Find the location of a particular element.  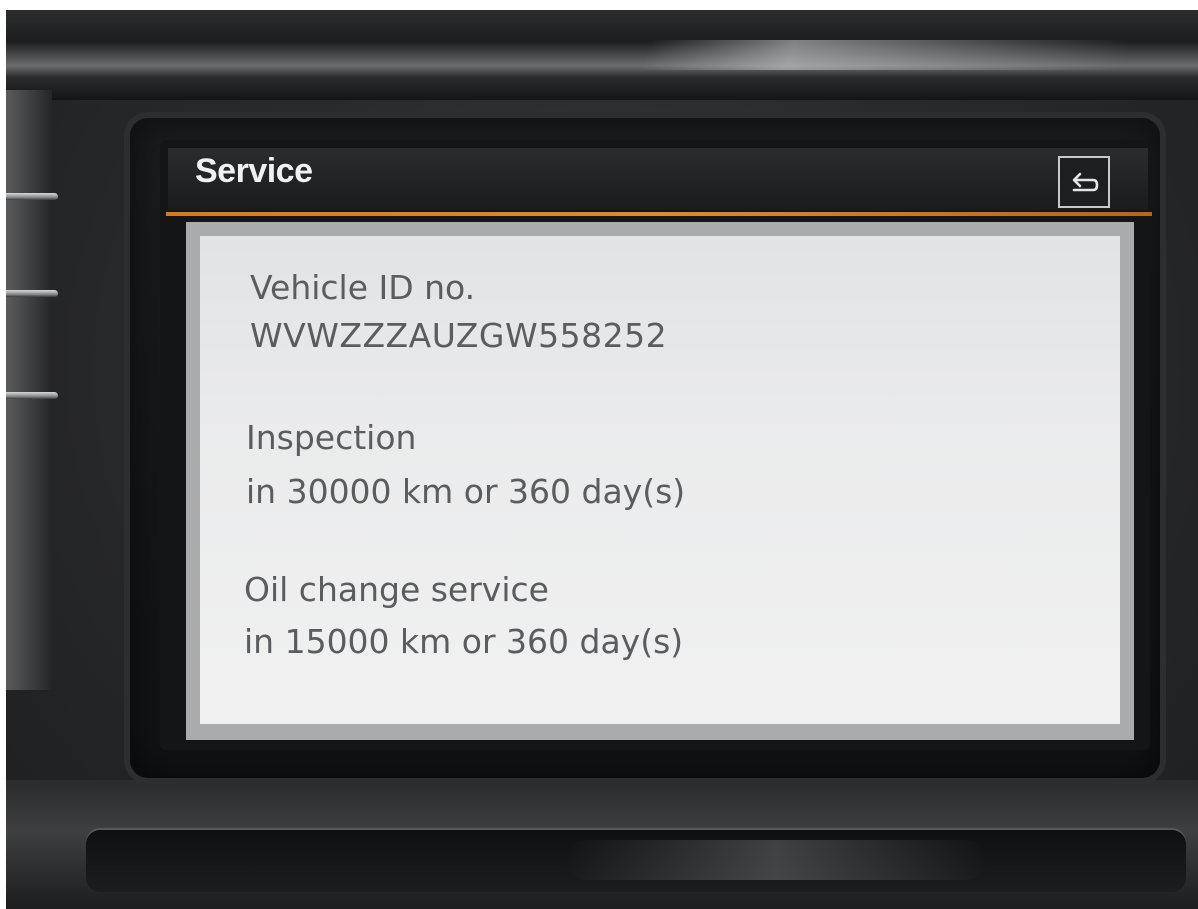

back-button is located at coordinates (1084, 182).